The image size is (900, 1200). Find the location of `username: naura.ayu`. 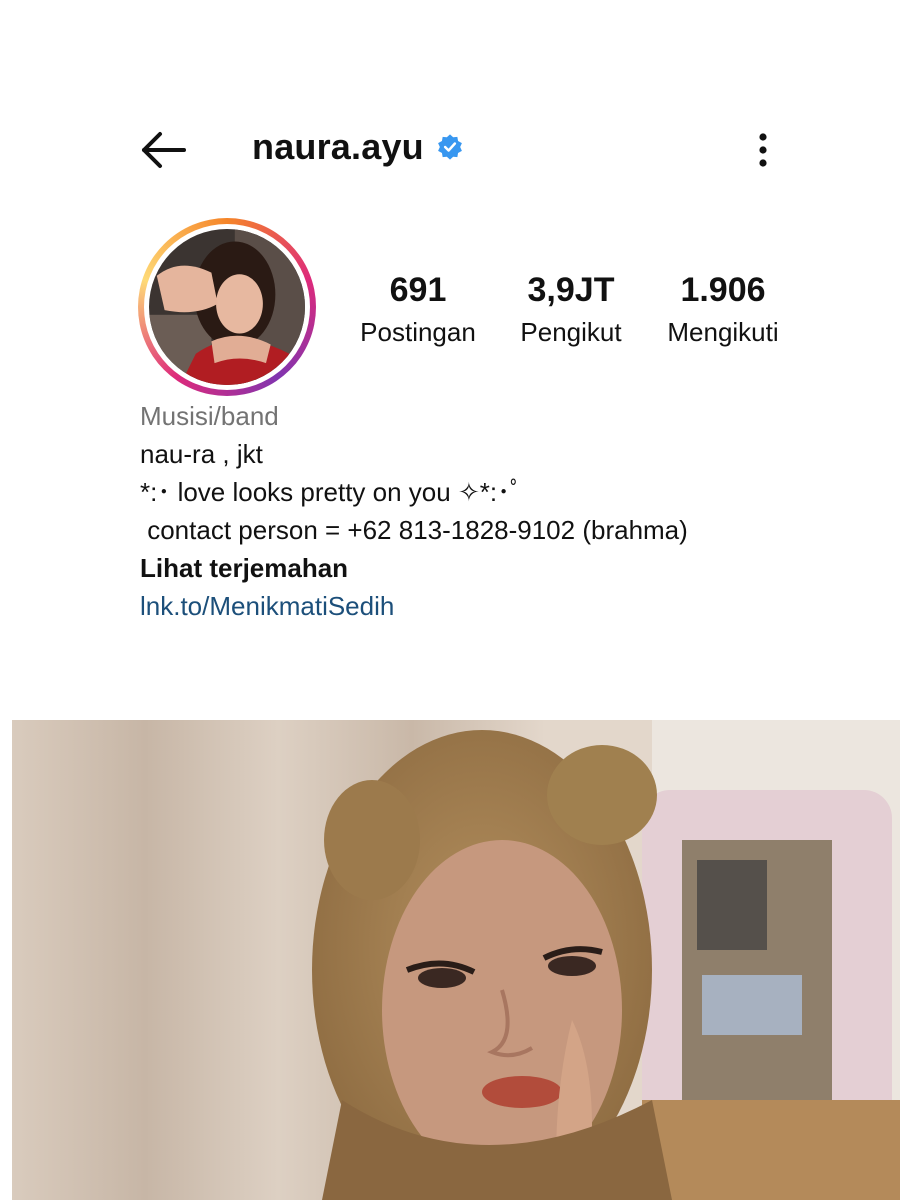

username: naura.ayu is located at coordinates (338, 146).